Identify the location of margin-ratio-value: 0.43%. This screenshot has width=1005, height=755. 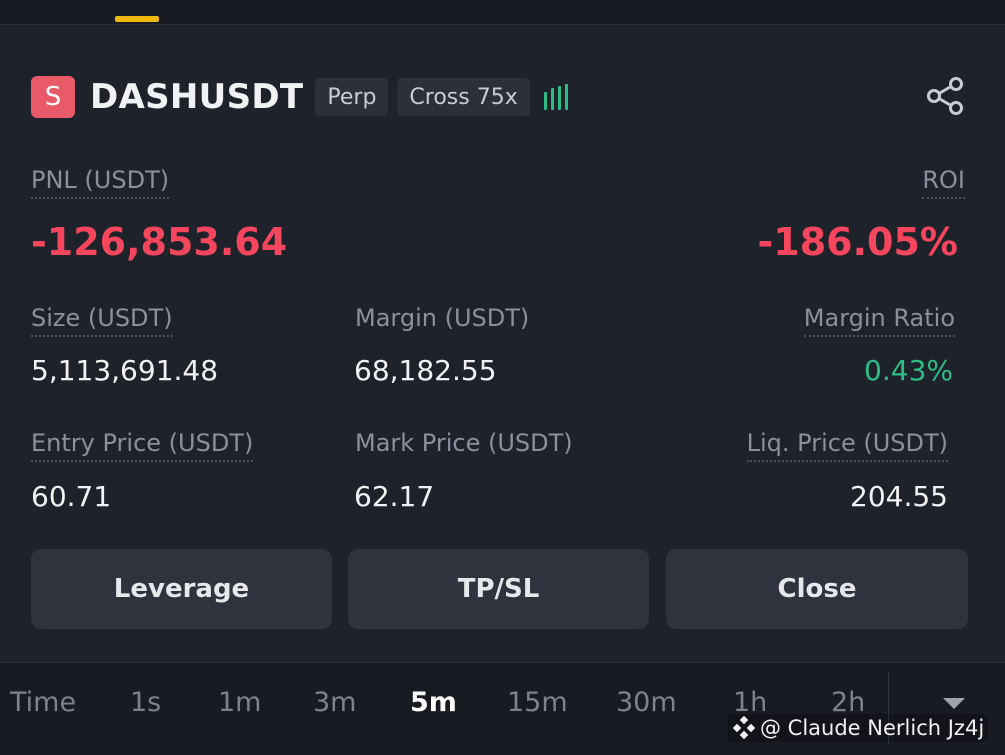
(908, 370).